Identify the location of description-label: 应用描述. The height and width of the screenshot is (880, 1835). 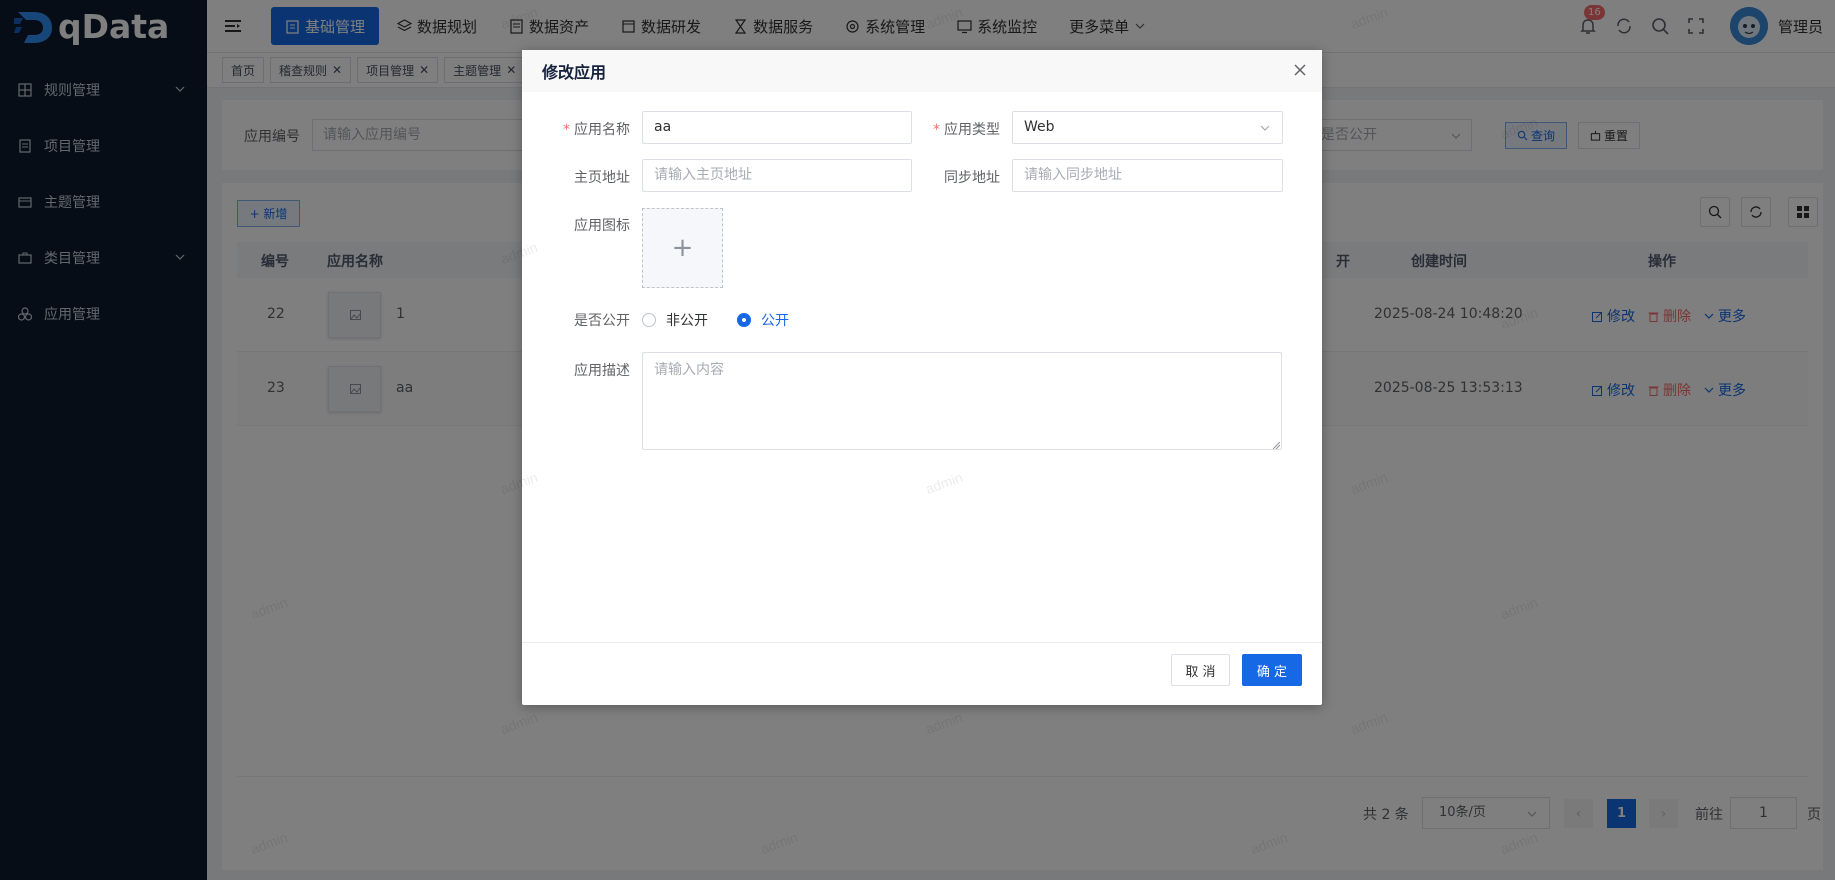
(602, 371).